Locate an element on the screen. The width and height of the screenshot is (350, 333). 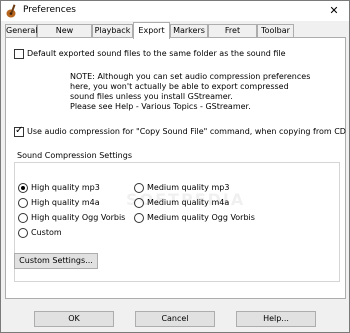
tab-export: Export is located at coordinates (151, 30).